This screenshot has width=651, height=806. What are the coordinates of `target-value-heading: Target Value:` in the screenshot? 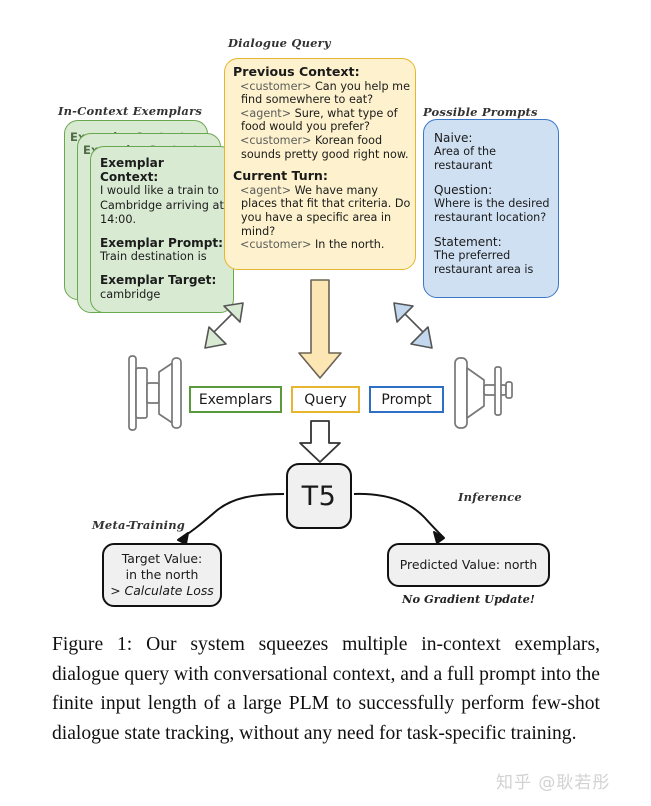 It's located at (162, 558).